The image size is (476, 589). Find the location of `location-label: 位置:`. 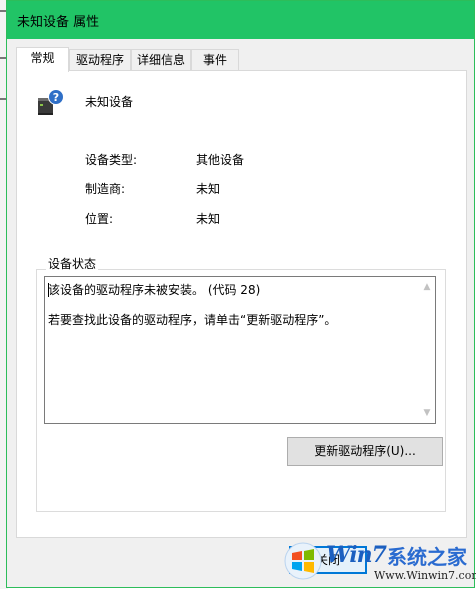

location-label: 位置: is located at coordinates (99, 219).